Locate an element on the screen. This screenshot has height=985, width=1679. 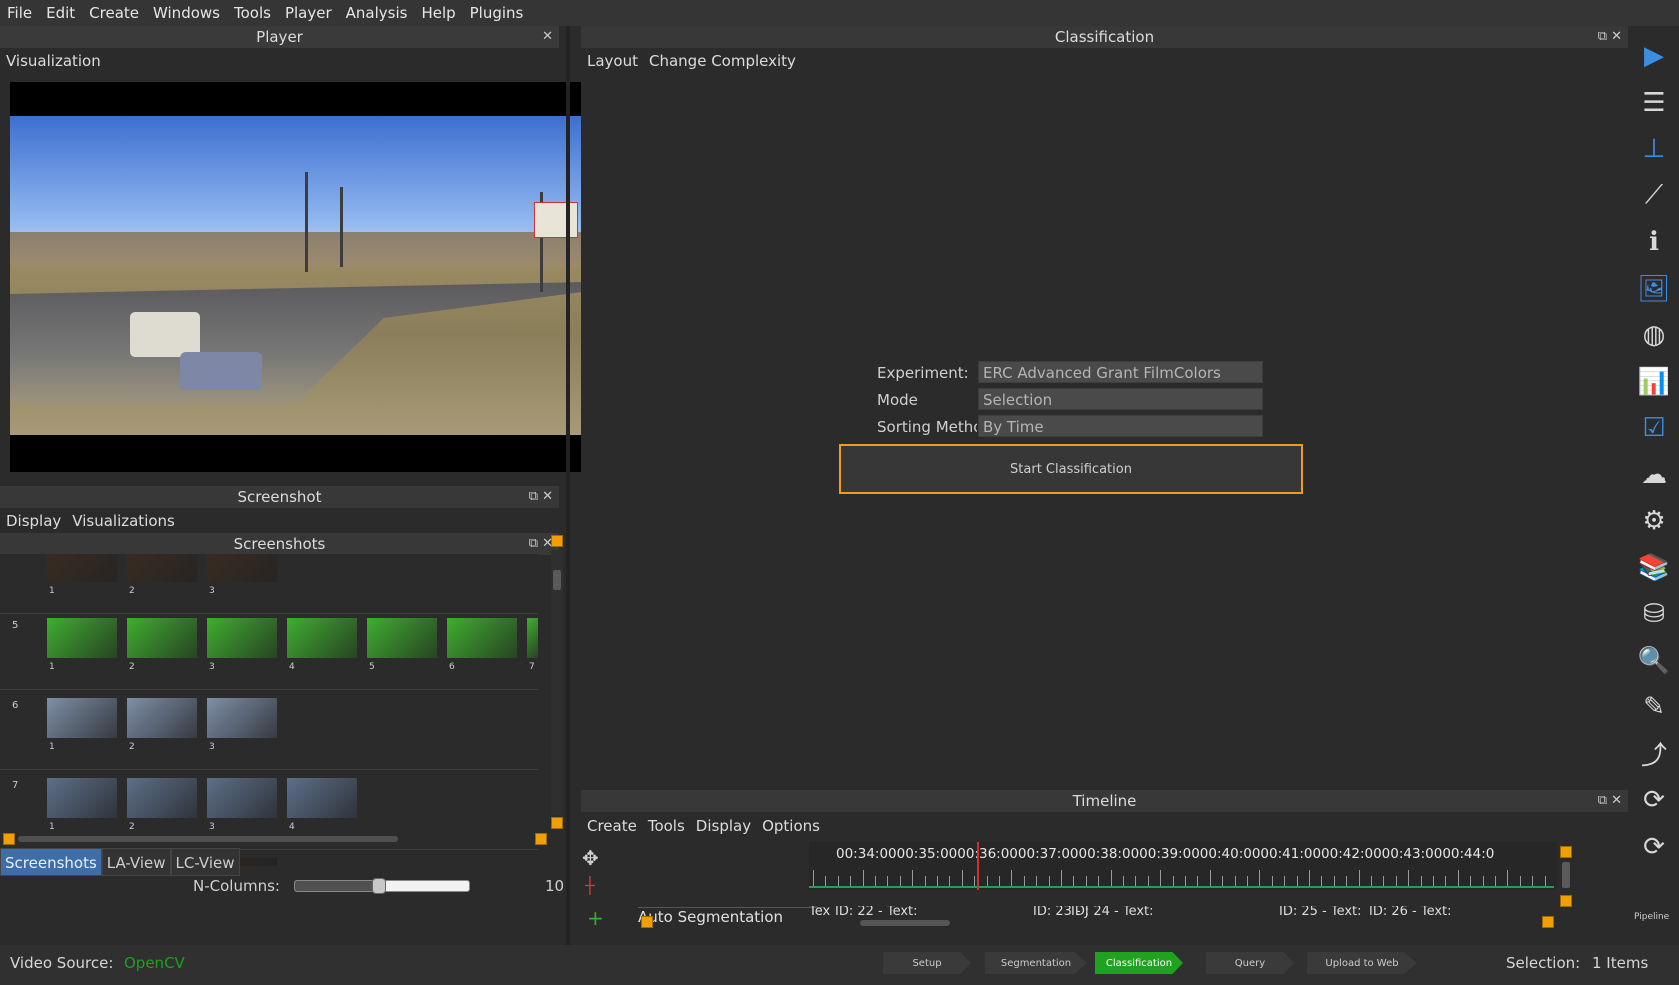
chart-icon: 📊 is located at coordinates (1654, 382).